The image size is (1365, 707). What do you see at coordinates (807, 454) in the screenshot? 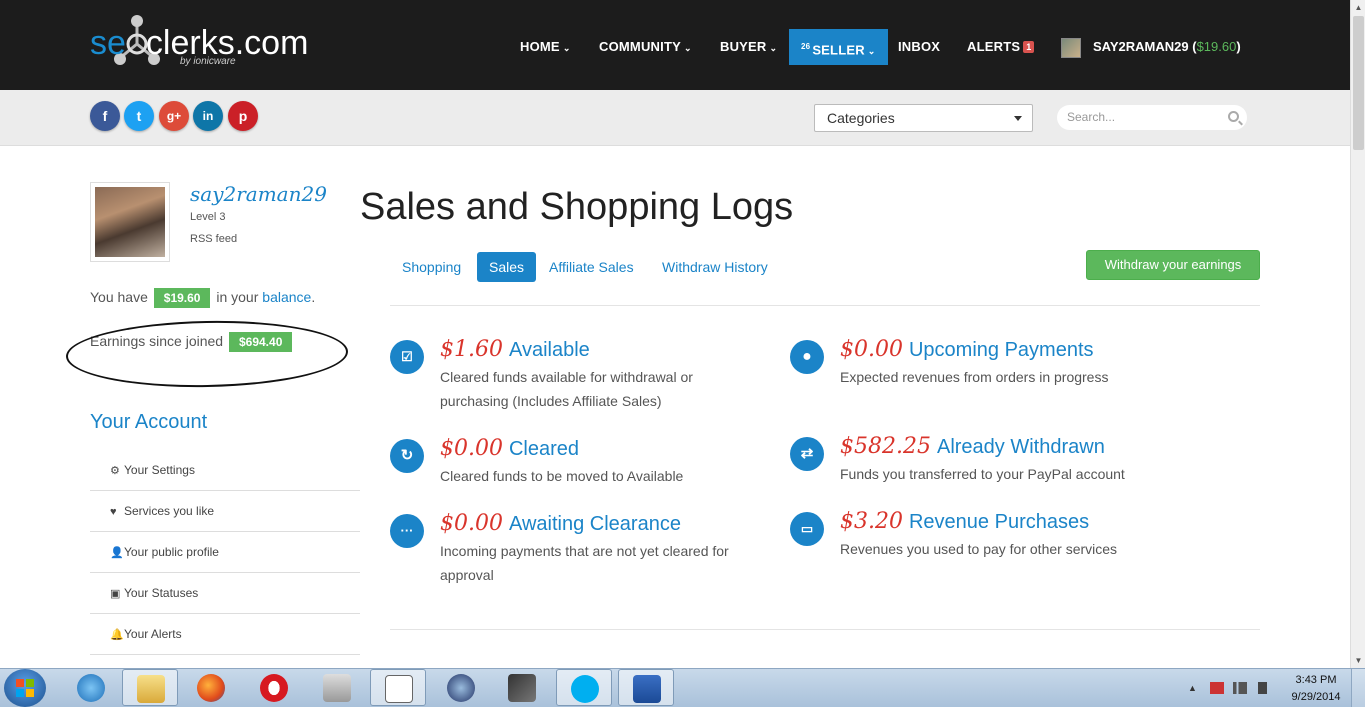
I see `exchange-icon: ⇄` at bounding box center [807, 454].